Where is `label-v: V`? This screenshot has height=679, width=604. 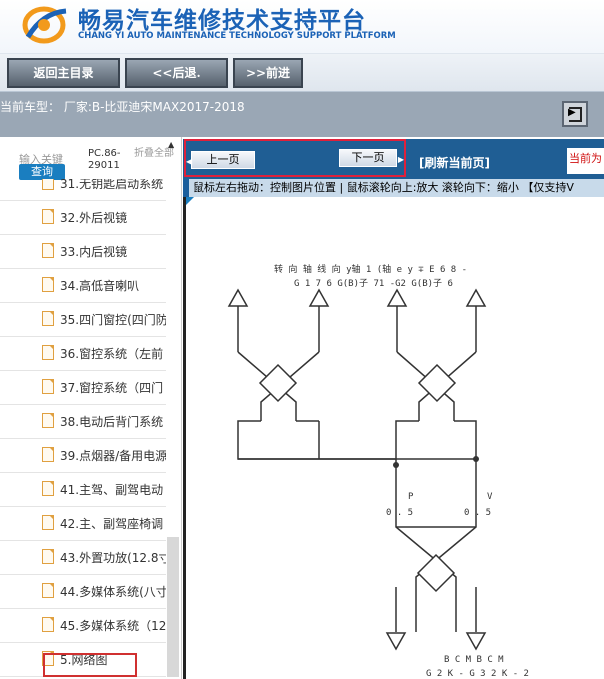
label-v: V is located at coordinates (490, 497).